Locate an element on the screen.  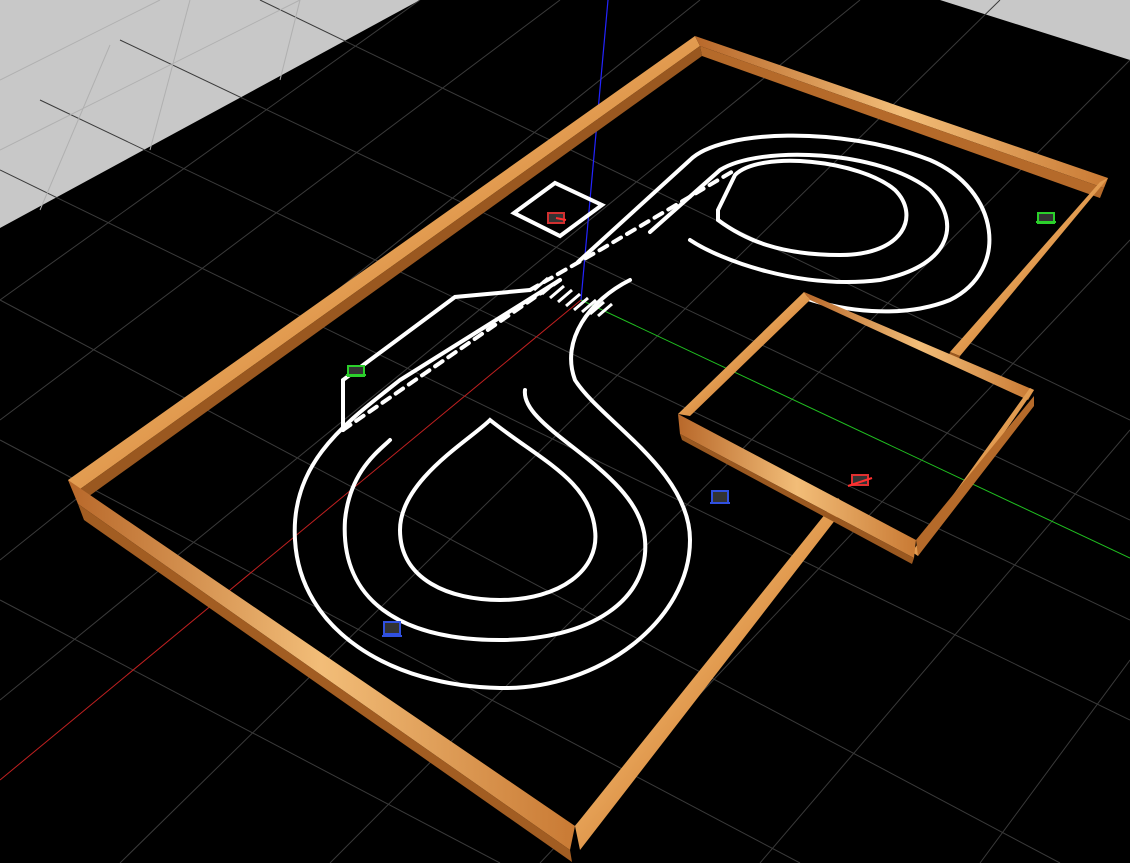
crosswalk-stripes is located at coordinates (573, 297).